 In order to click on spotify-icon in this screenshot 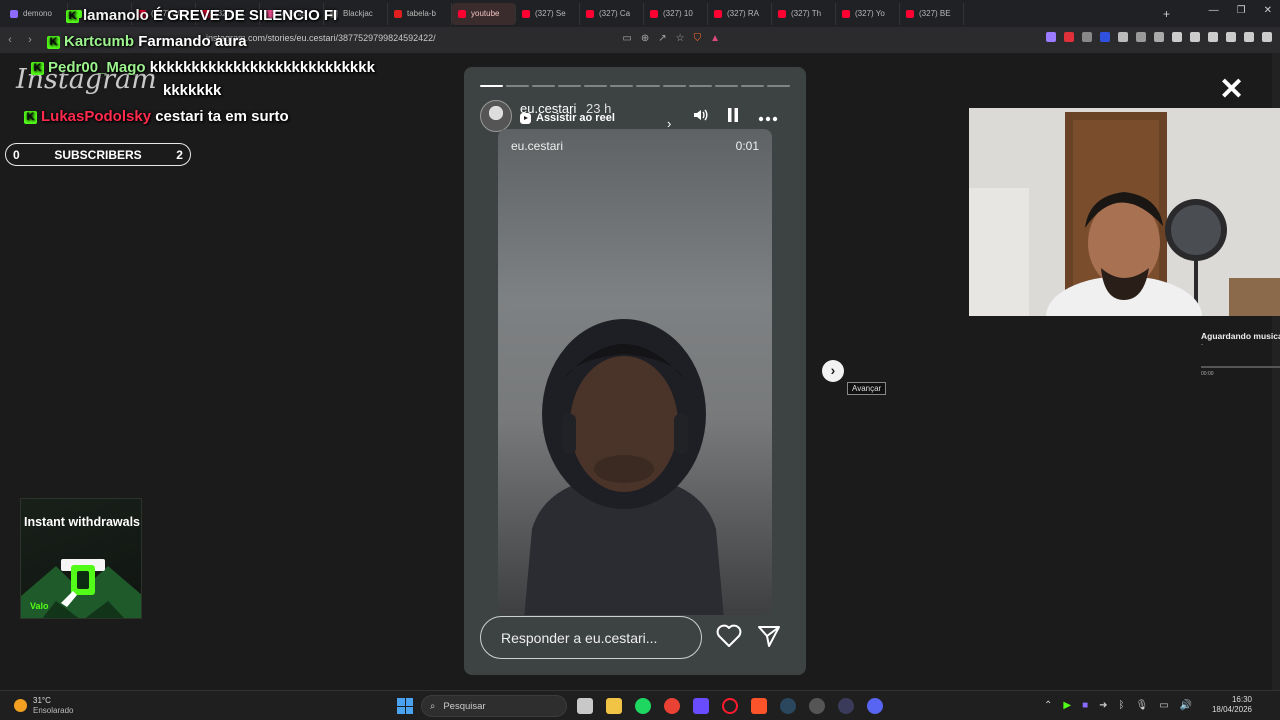, I will do `click(643, 706)`.